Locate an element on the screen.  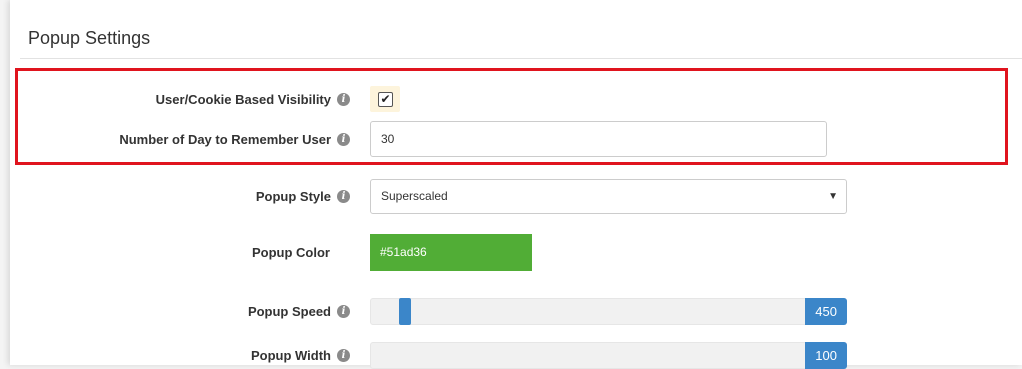
remember-days-label: Number of Day to Remember User is located at coordinates (225, 139).